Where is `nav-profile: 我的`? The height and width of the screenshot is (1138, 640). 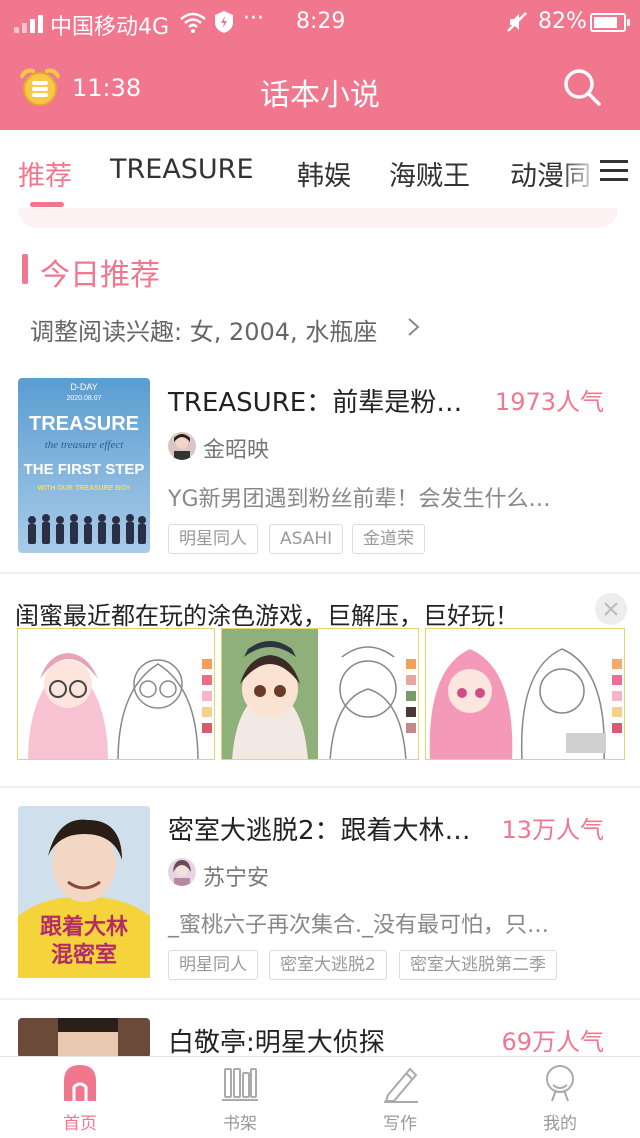 nav-profile: 我的 is located at coordinates (560, 1098).